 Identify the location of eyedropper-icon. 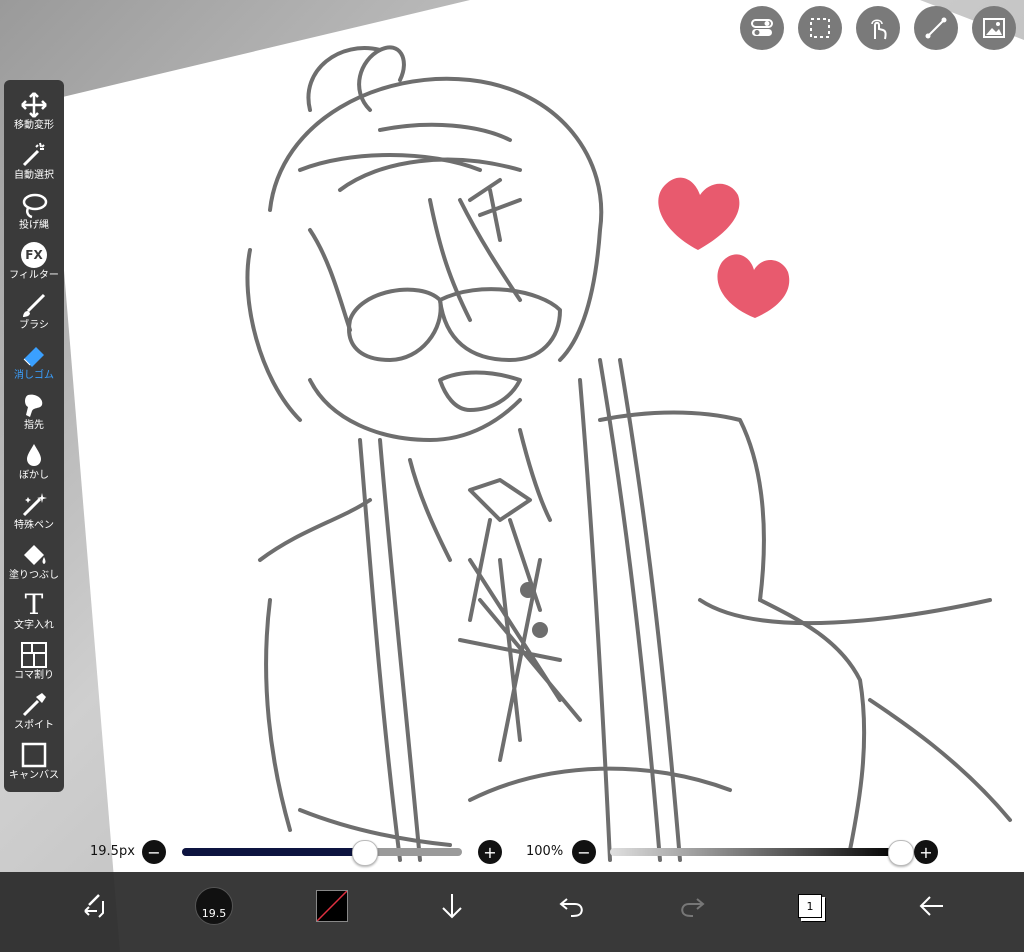
(34, 705).